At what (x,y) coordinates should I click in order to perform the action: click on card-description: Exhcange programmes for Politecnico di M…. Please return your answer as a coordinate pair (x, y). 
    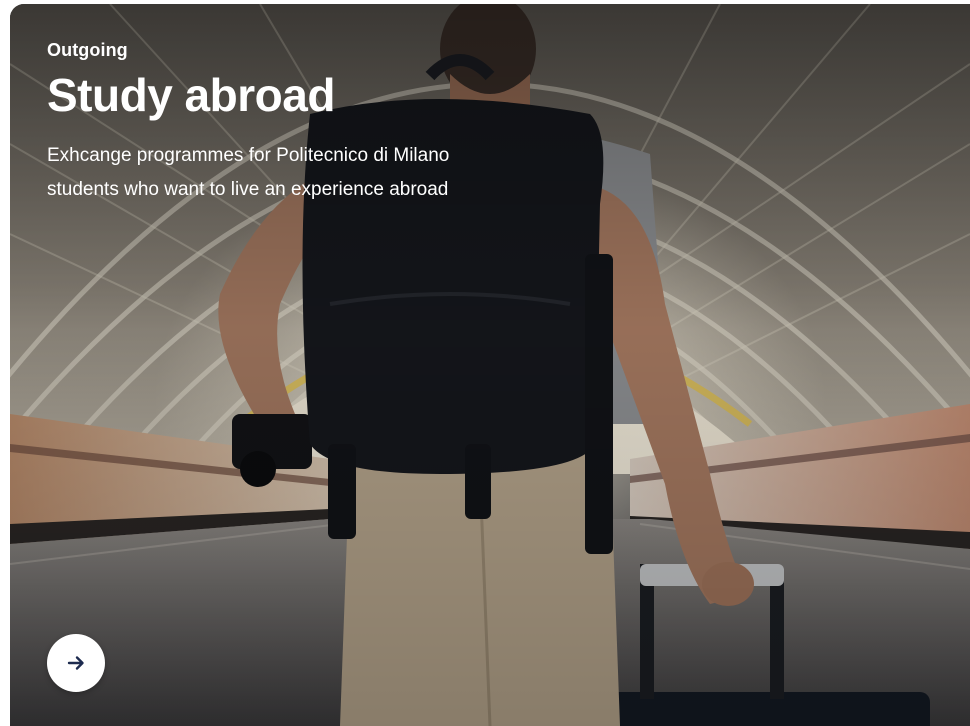
    Looking at the image, I should click on (248, 173).